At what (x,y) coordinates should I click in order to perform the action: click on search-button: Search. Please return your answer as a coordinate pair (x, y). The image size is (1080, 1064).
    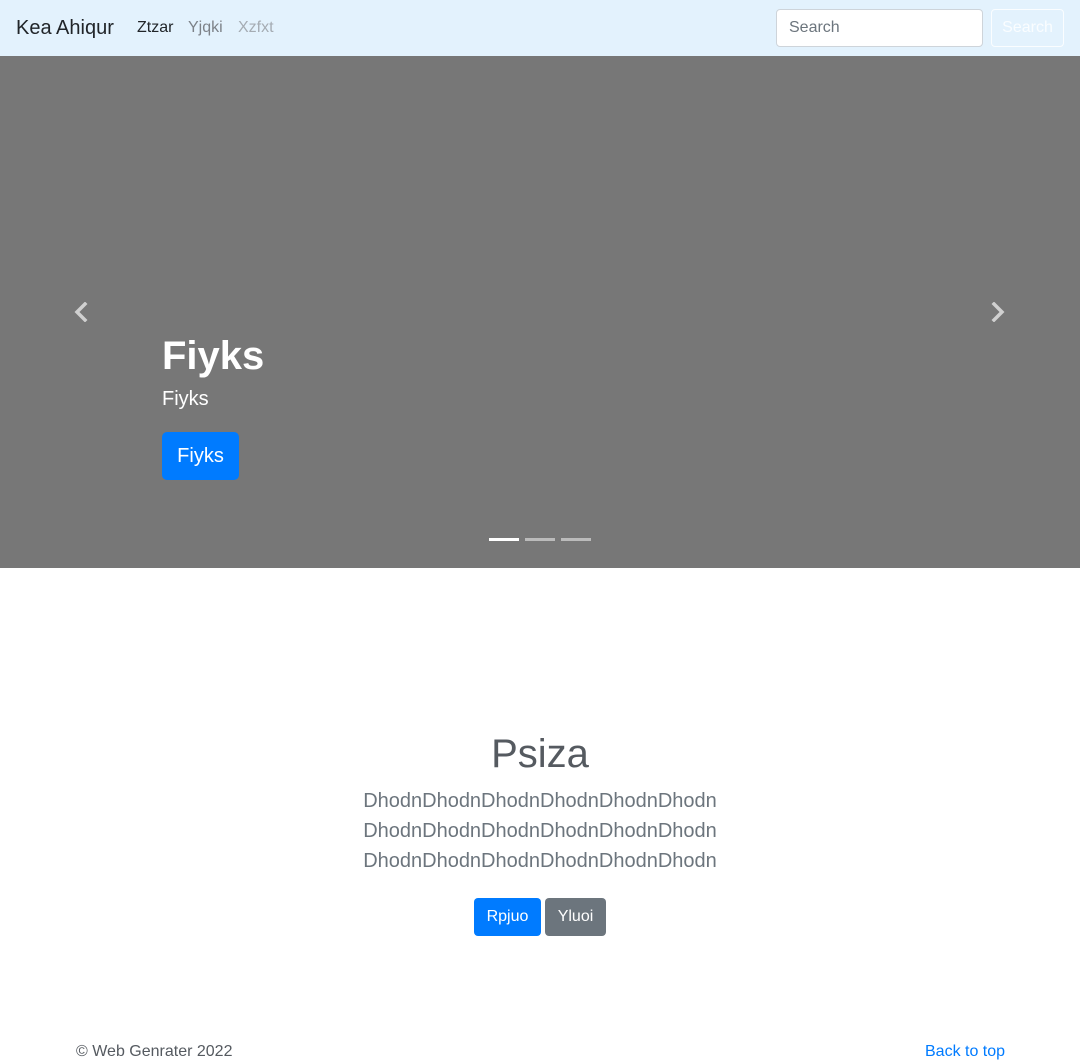
    Looking at the image, I should click on (1027, 28).